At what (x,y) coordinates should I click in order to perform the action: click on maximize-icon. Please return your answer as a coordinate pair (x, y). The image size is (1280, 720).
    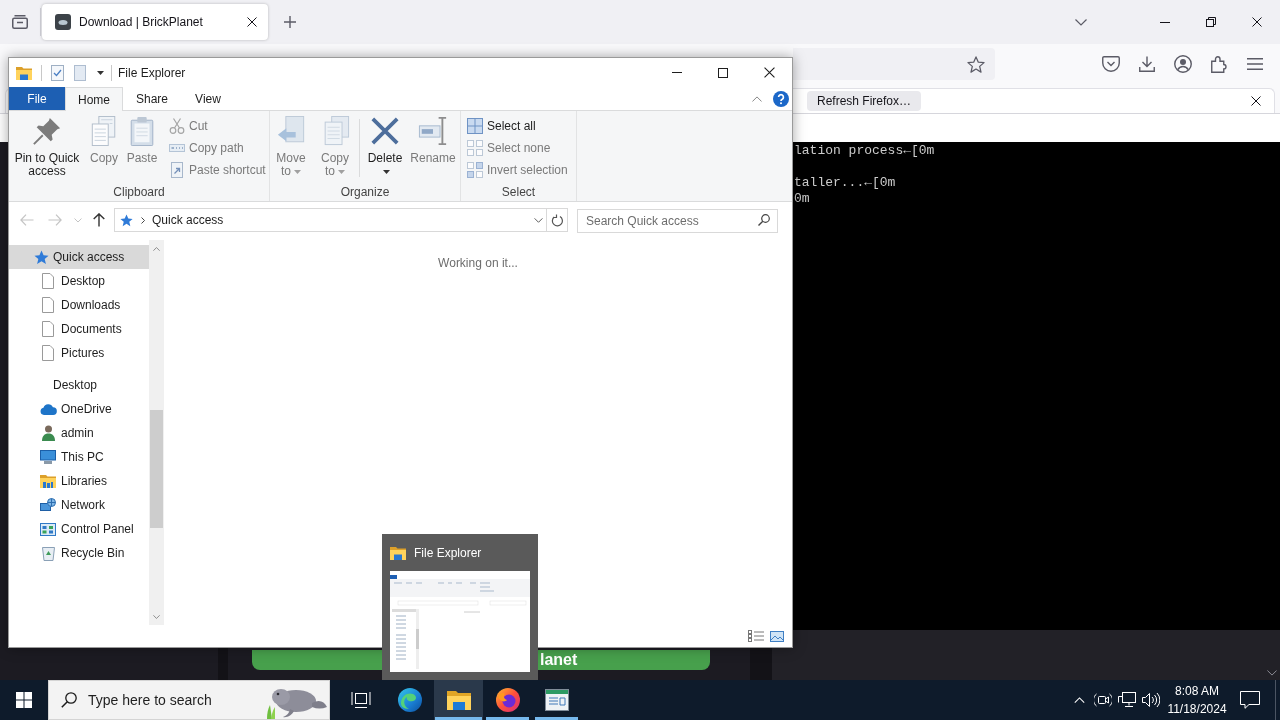
    Looking at the image, I should click on (723, 72).